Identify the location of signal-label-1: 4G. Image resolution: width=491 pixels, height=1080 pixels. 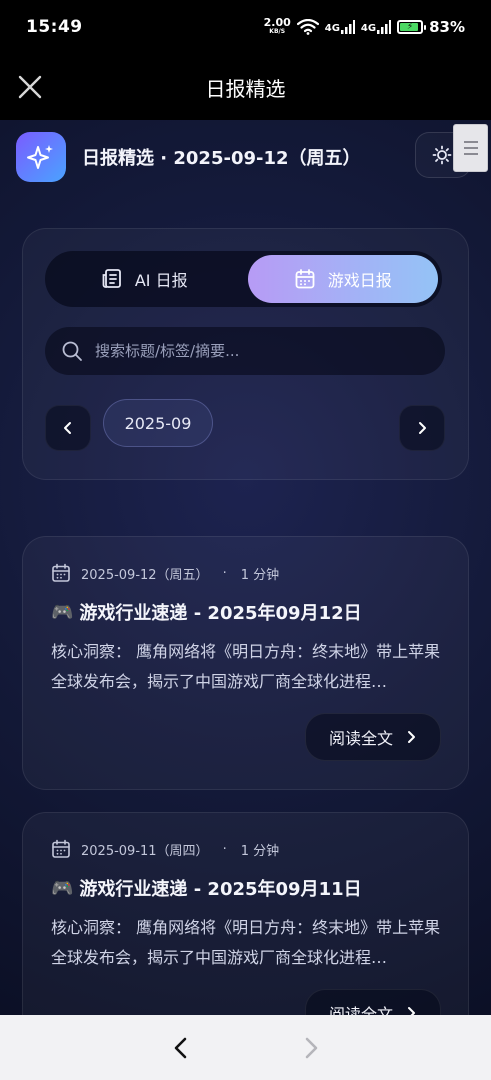
(332, 28).